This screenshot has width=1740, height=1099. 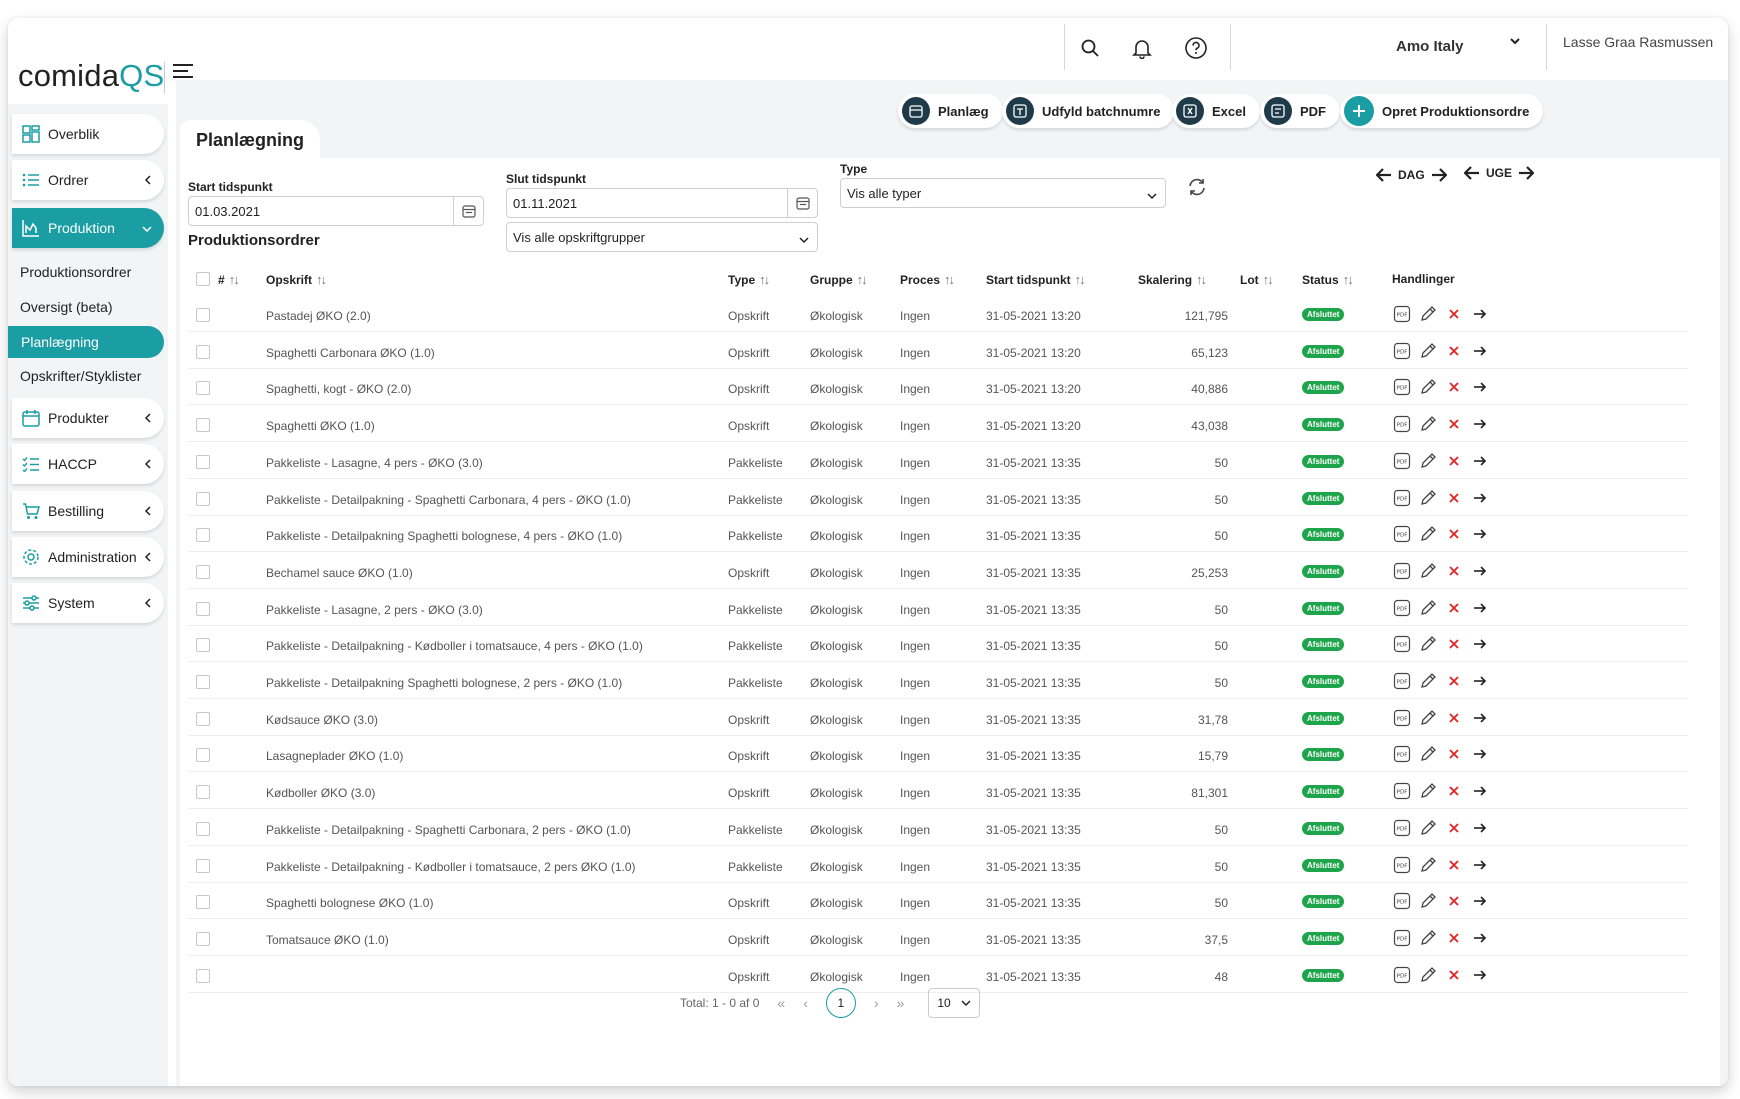 I want to click on recipe-group-select: Vis alle opskriftgrupper, so click(x=662, y=237).